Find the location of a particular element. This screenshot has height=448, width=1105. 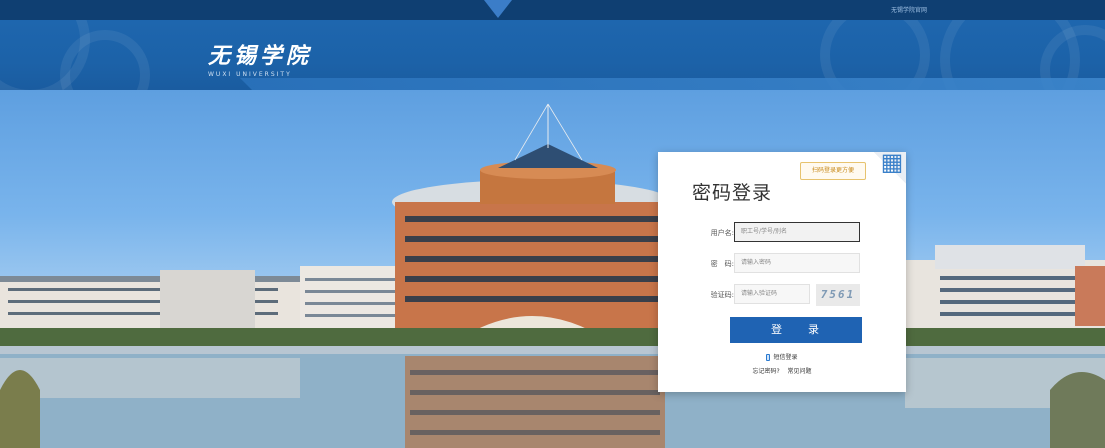

qr-login-tip: 扫码登录更方便 is located at coordinates (833, 171).